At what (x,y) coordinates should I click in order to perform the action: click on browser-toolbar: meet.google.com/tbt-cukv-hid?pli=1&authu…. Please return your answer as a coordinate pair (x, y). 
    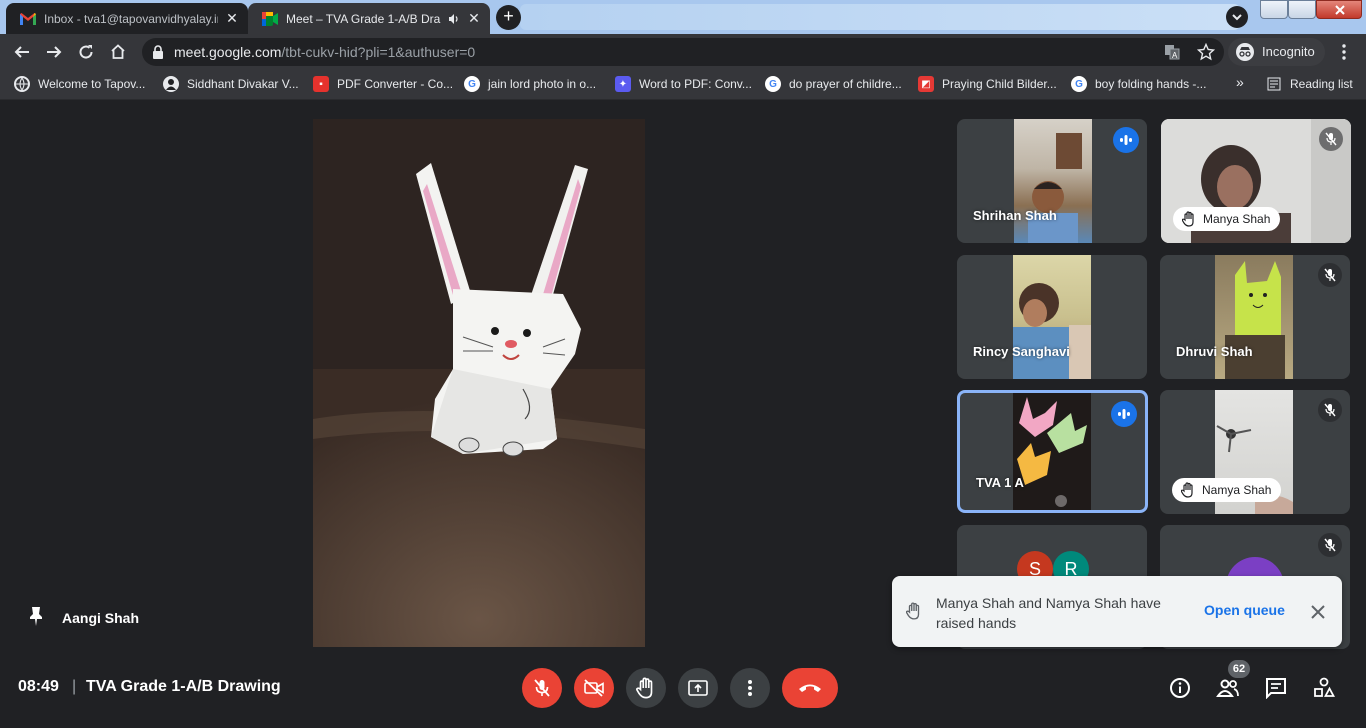
    Looking at the image, I should click on (683, 51).